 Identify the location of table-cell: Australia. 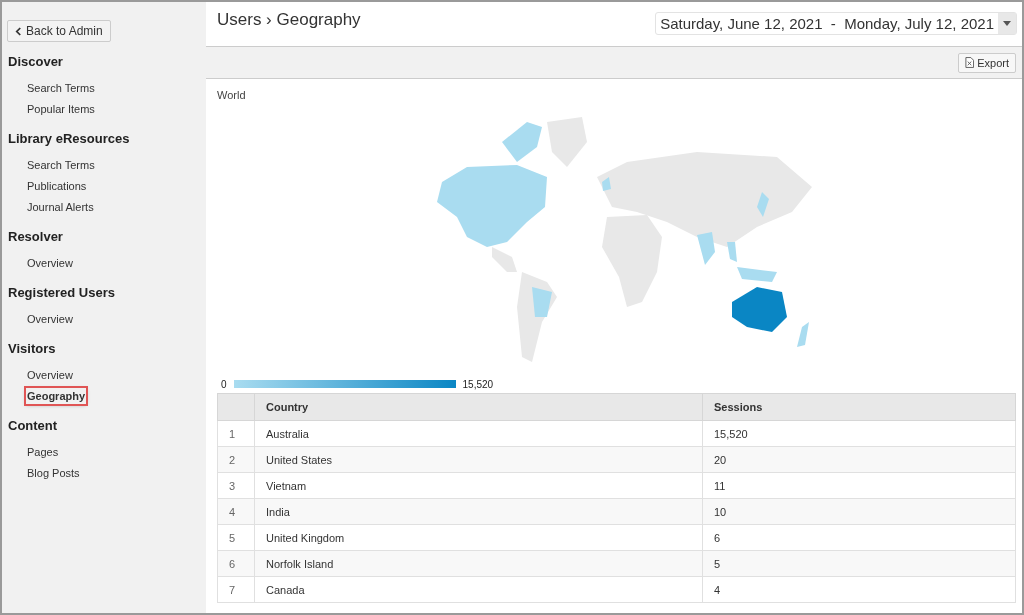
(478, 433).